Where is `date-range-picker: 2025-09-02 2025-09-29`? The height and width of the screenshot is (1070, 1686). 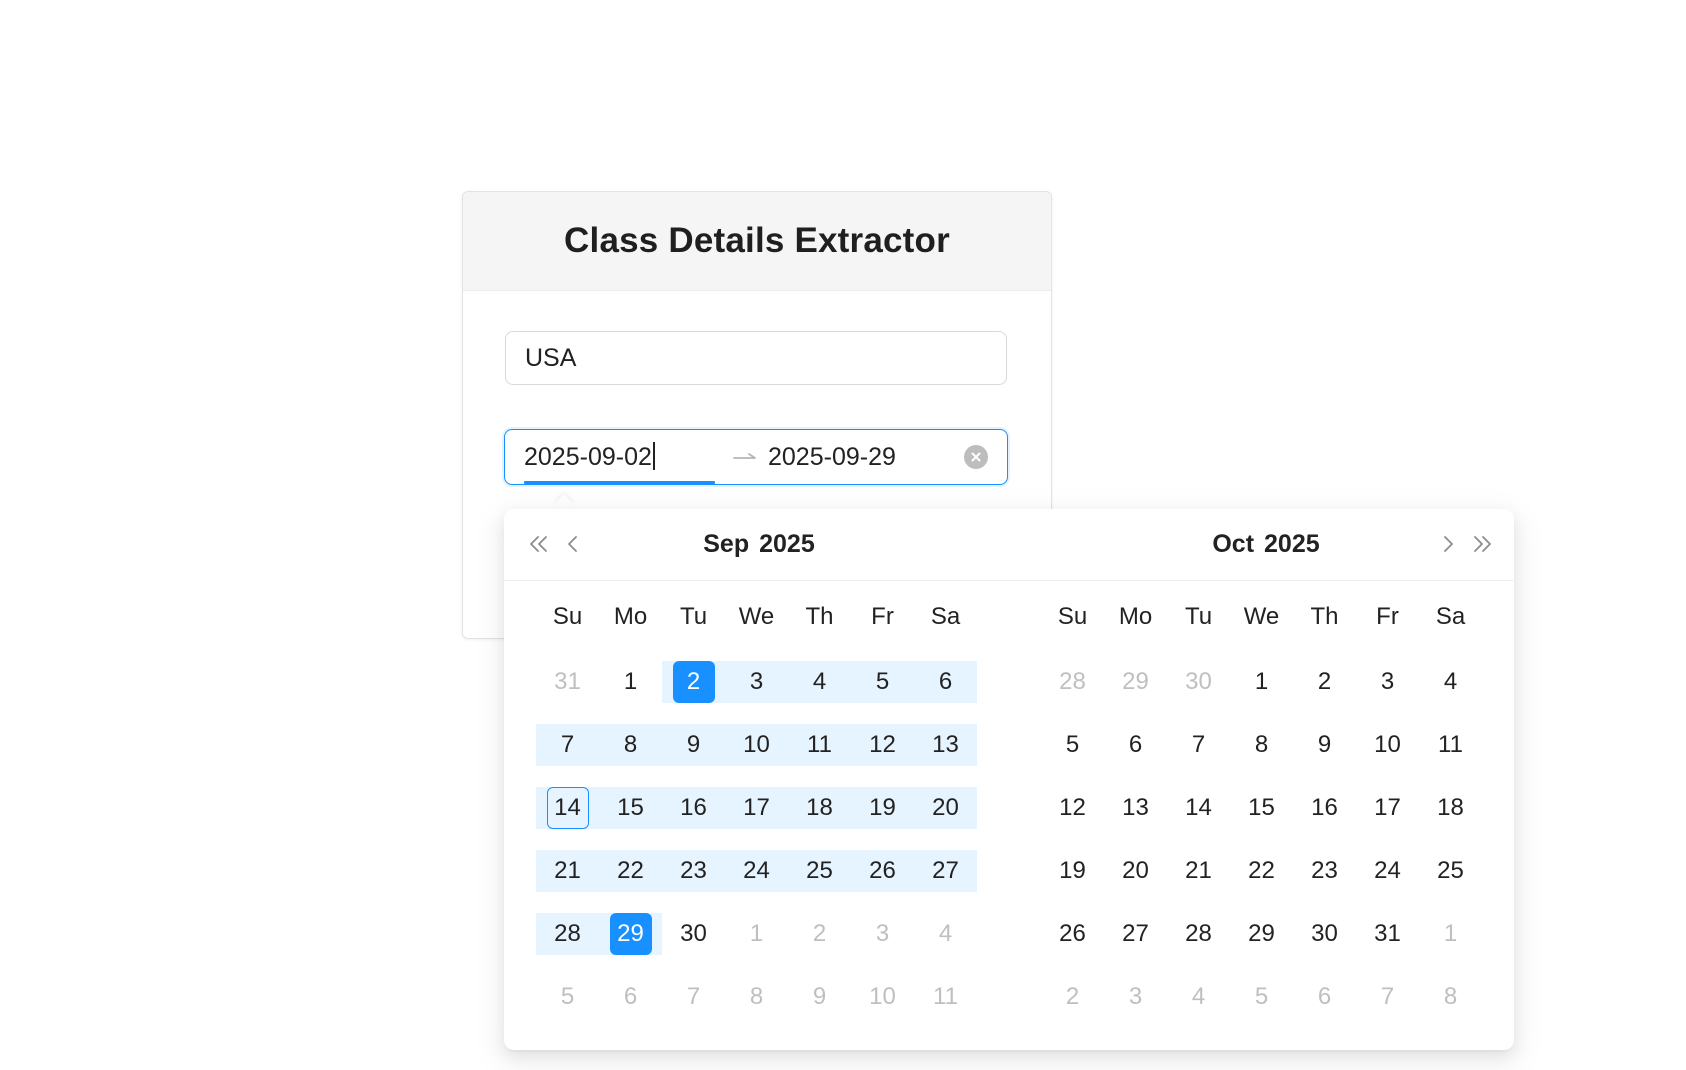
date-range-picker: 2025-09-02 2025-09-29 is located at coordinates (756, 457).